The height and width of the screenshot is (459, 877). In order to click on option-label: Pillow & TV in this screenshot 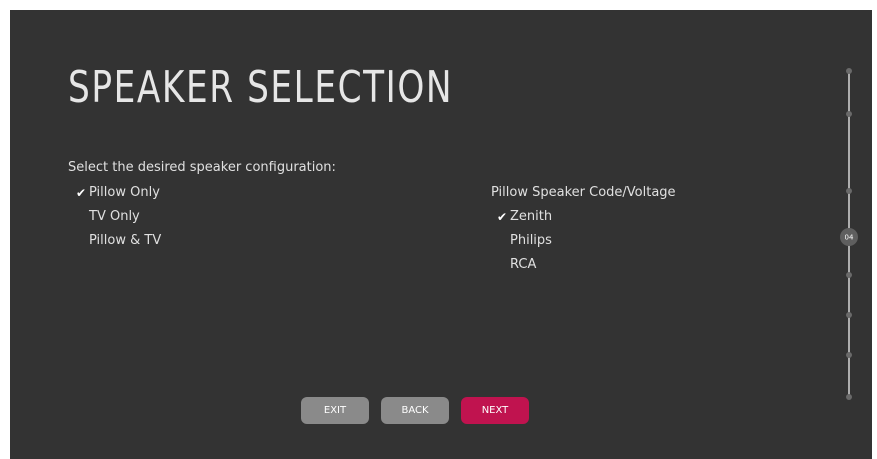, I will do `click(125, 240)`.